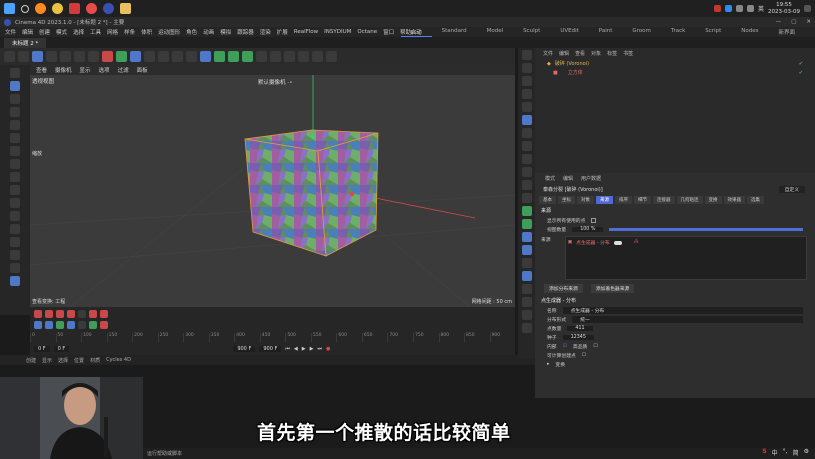  I want to click on enabled-check-icon: ✔, so click(801, 64).